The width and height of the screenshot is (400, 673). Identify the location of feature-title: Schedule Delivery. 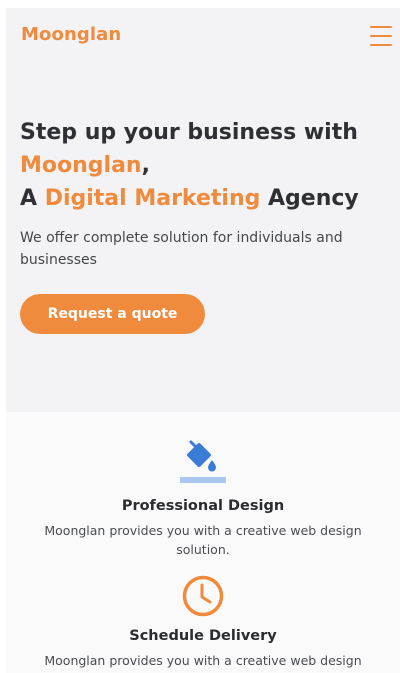
(203, 636).